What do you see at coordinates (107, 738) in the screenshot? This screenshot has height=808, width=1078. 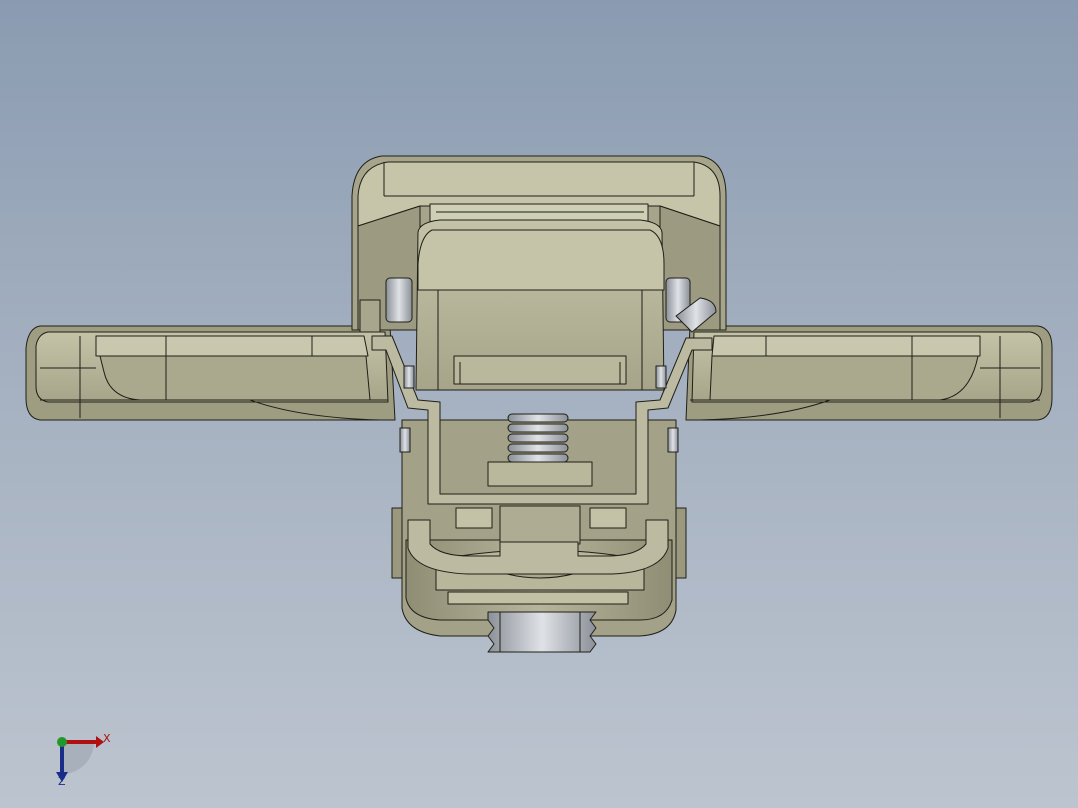 I see `x-axis-label: X` at bounding box center [107, 738].